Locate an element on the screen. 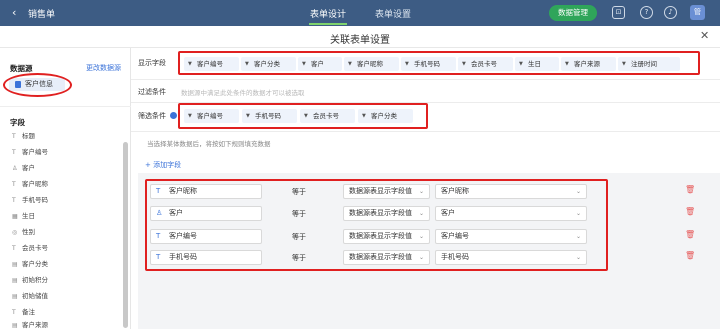 The width and height of the screenshot is (720, 329). add-field-button: + 添加字段 is located at coordinates (163, 165).